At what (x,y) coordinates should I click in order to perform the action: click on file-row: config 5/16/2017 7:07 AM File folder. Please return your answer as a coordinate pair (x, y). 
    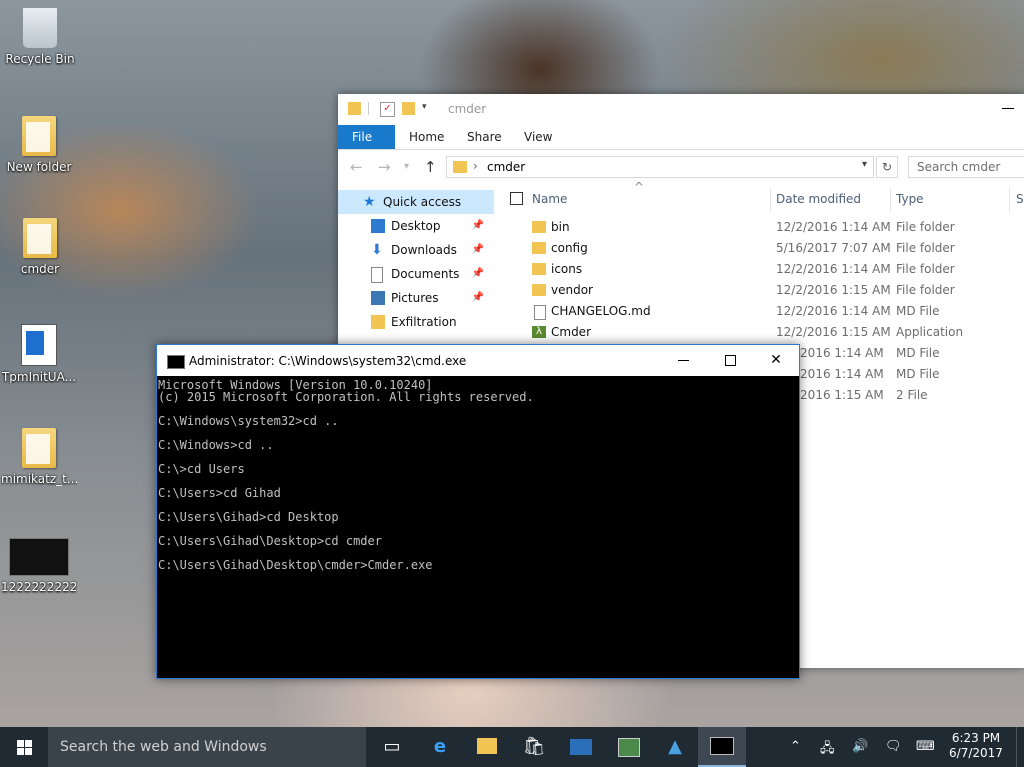
    Looking at the image, I should click on (765, 248).